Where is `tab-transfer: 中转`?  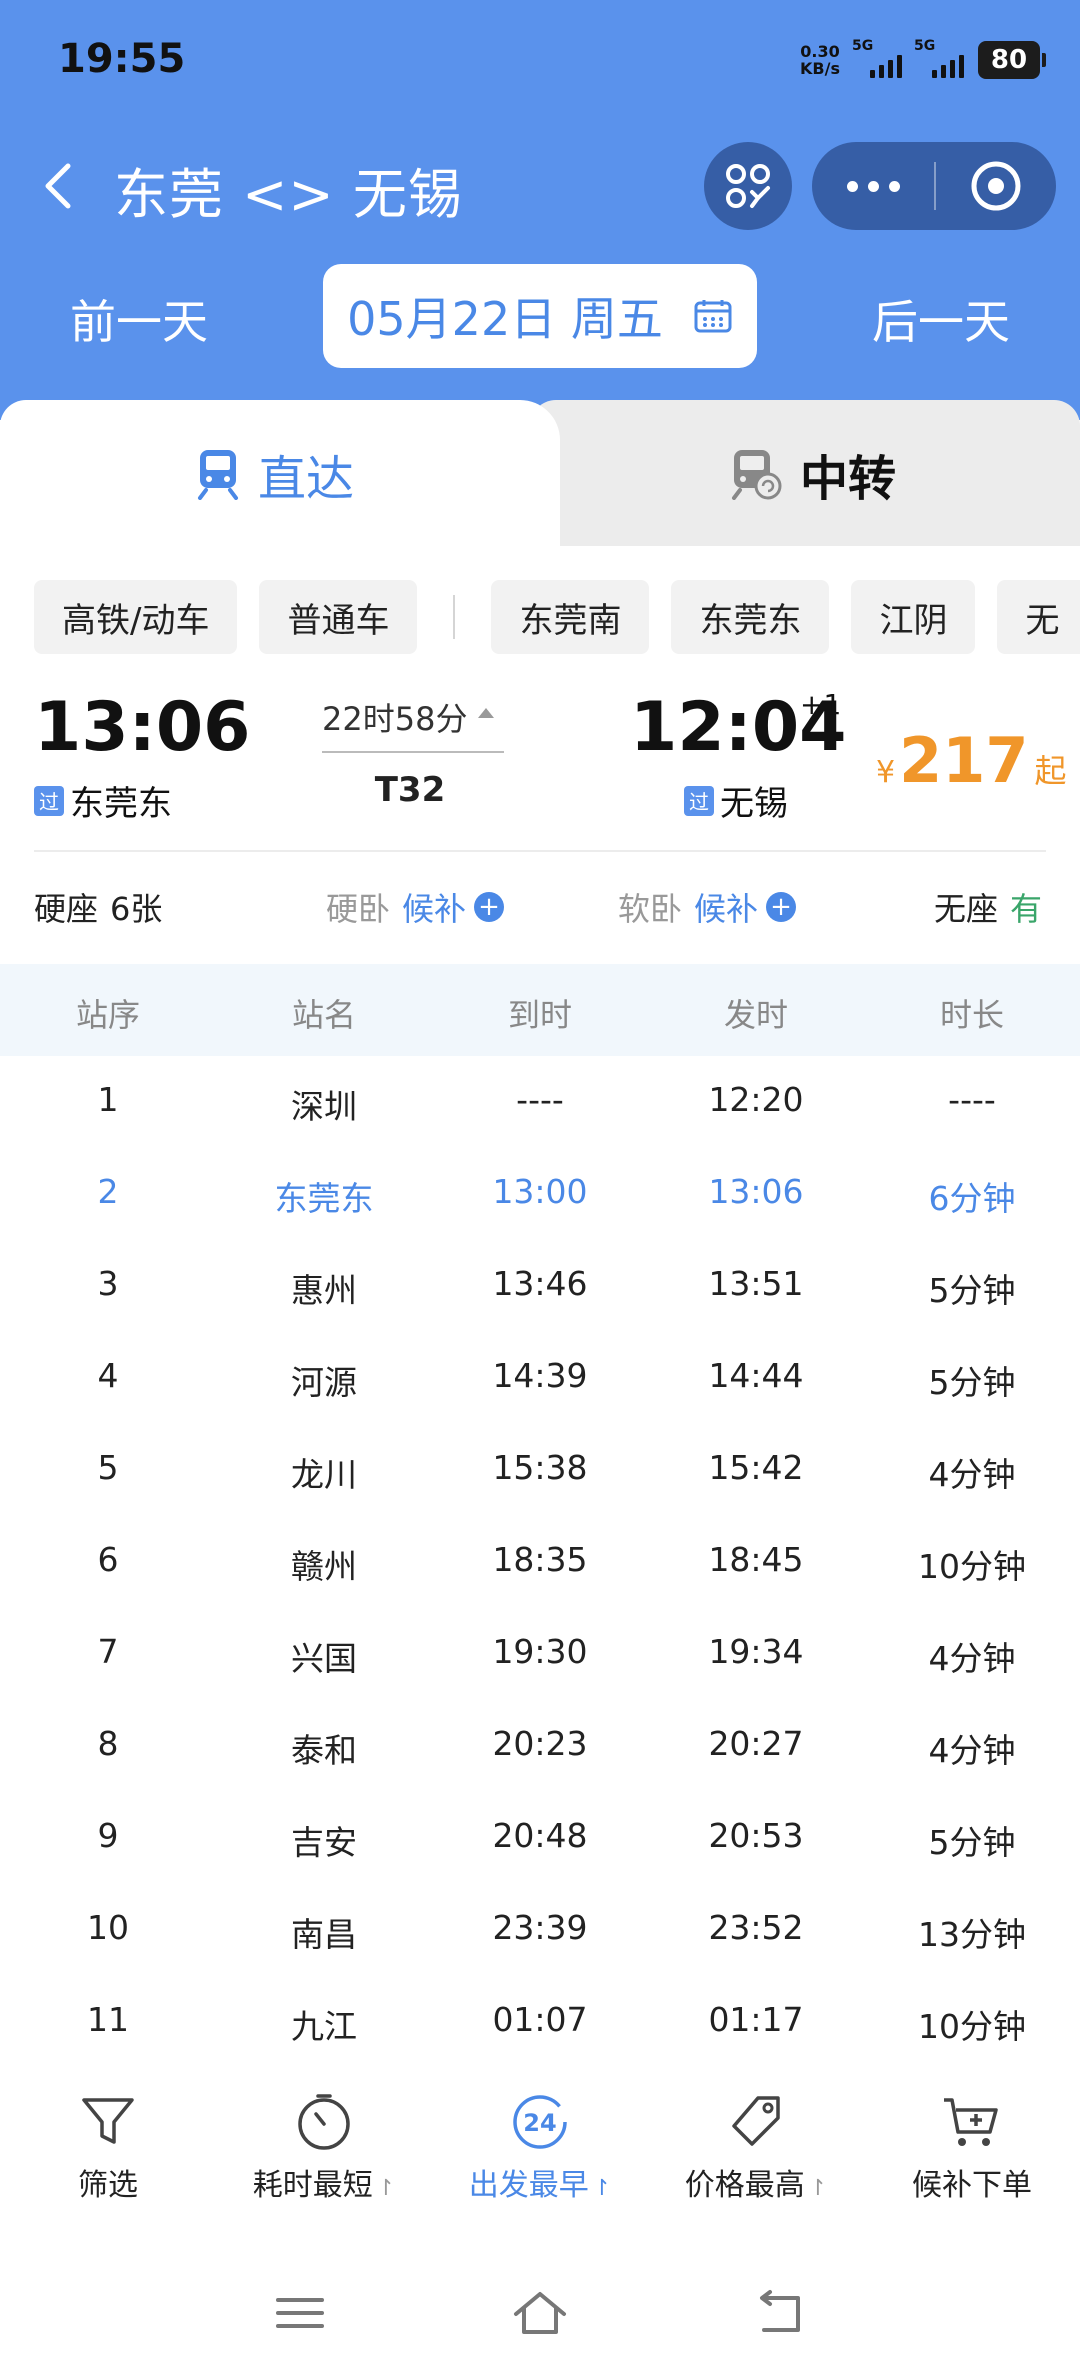 tab-transfer: 中转 is located at coordinates (813, 474).